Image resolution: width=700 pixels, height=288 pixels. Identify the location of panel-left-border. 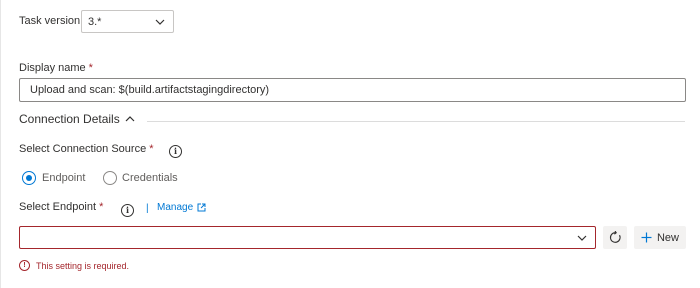
(0, 144).